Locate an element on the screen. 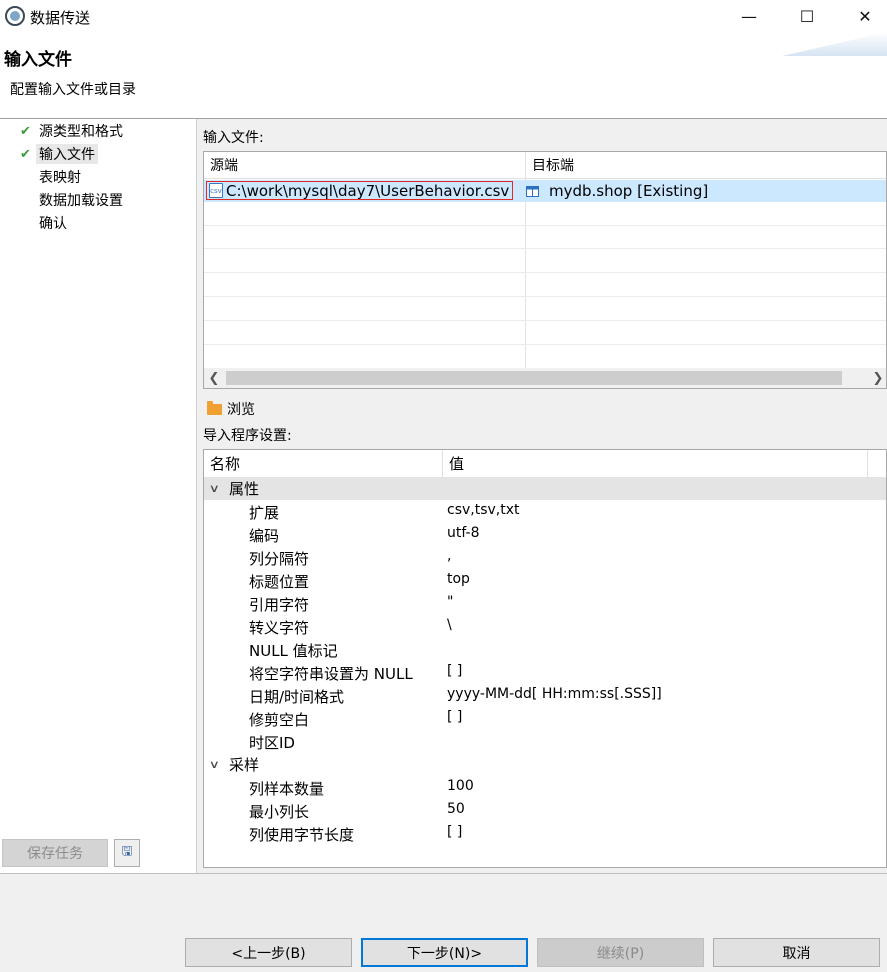 The width and height of the screenshot is (887, 972). target-table-cell: mydb.shop [Existing] is located at coordinates (617, 191).